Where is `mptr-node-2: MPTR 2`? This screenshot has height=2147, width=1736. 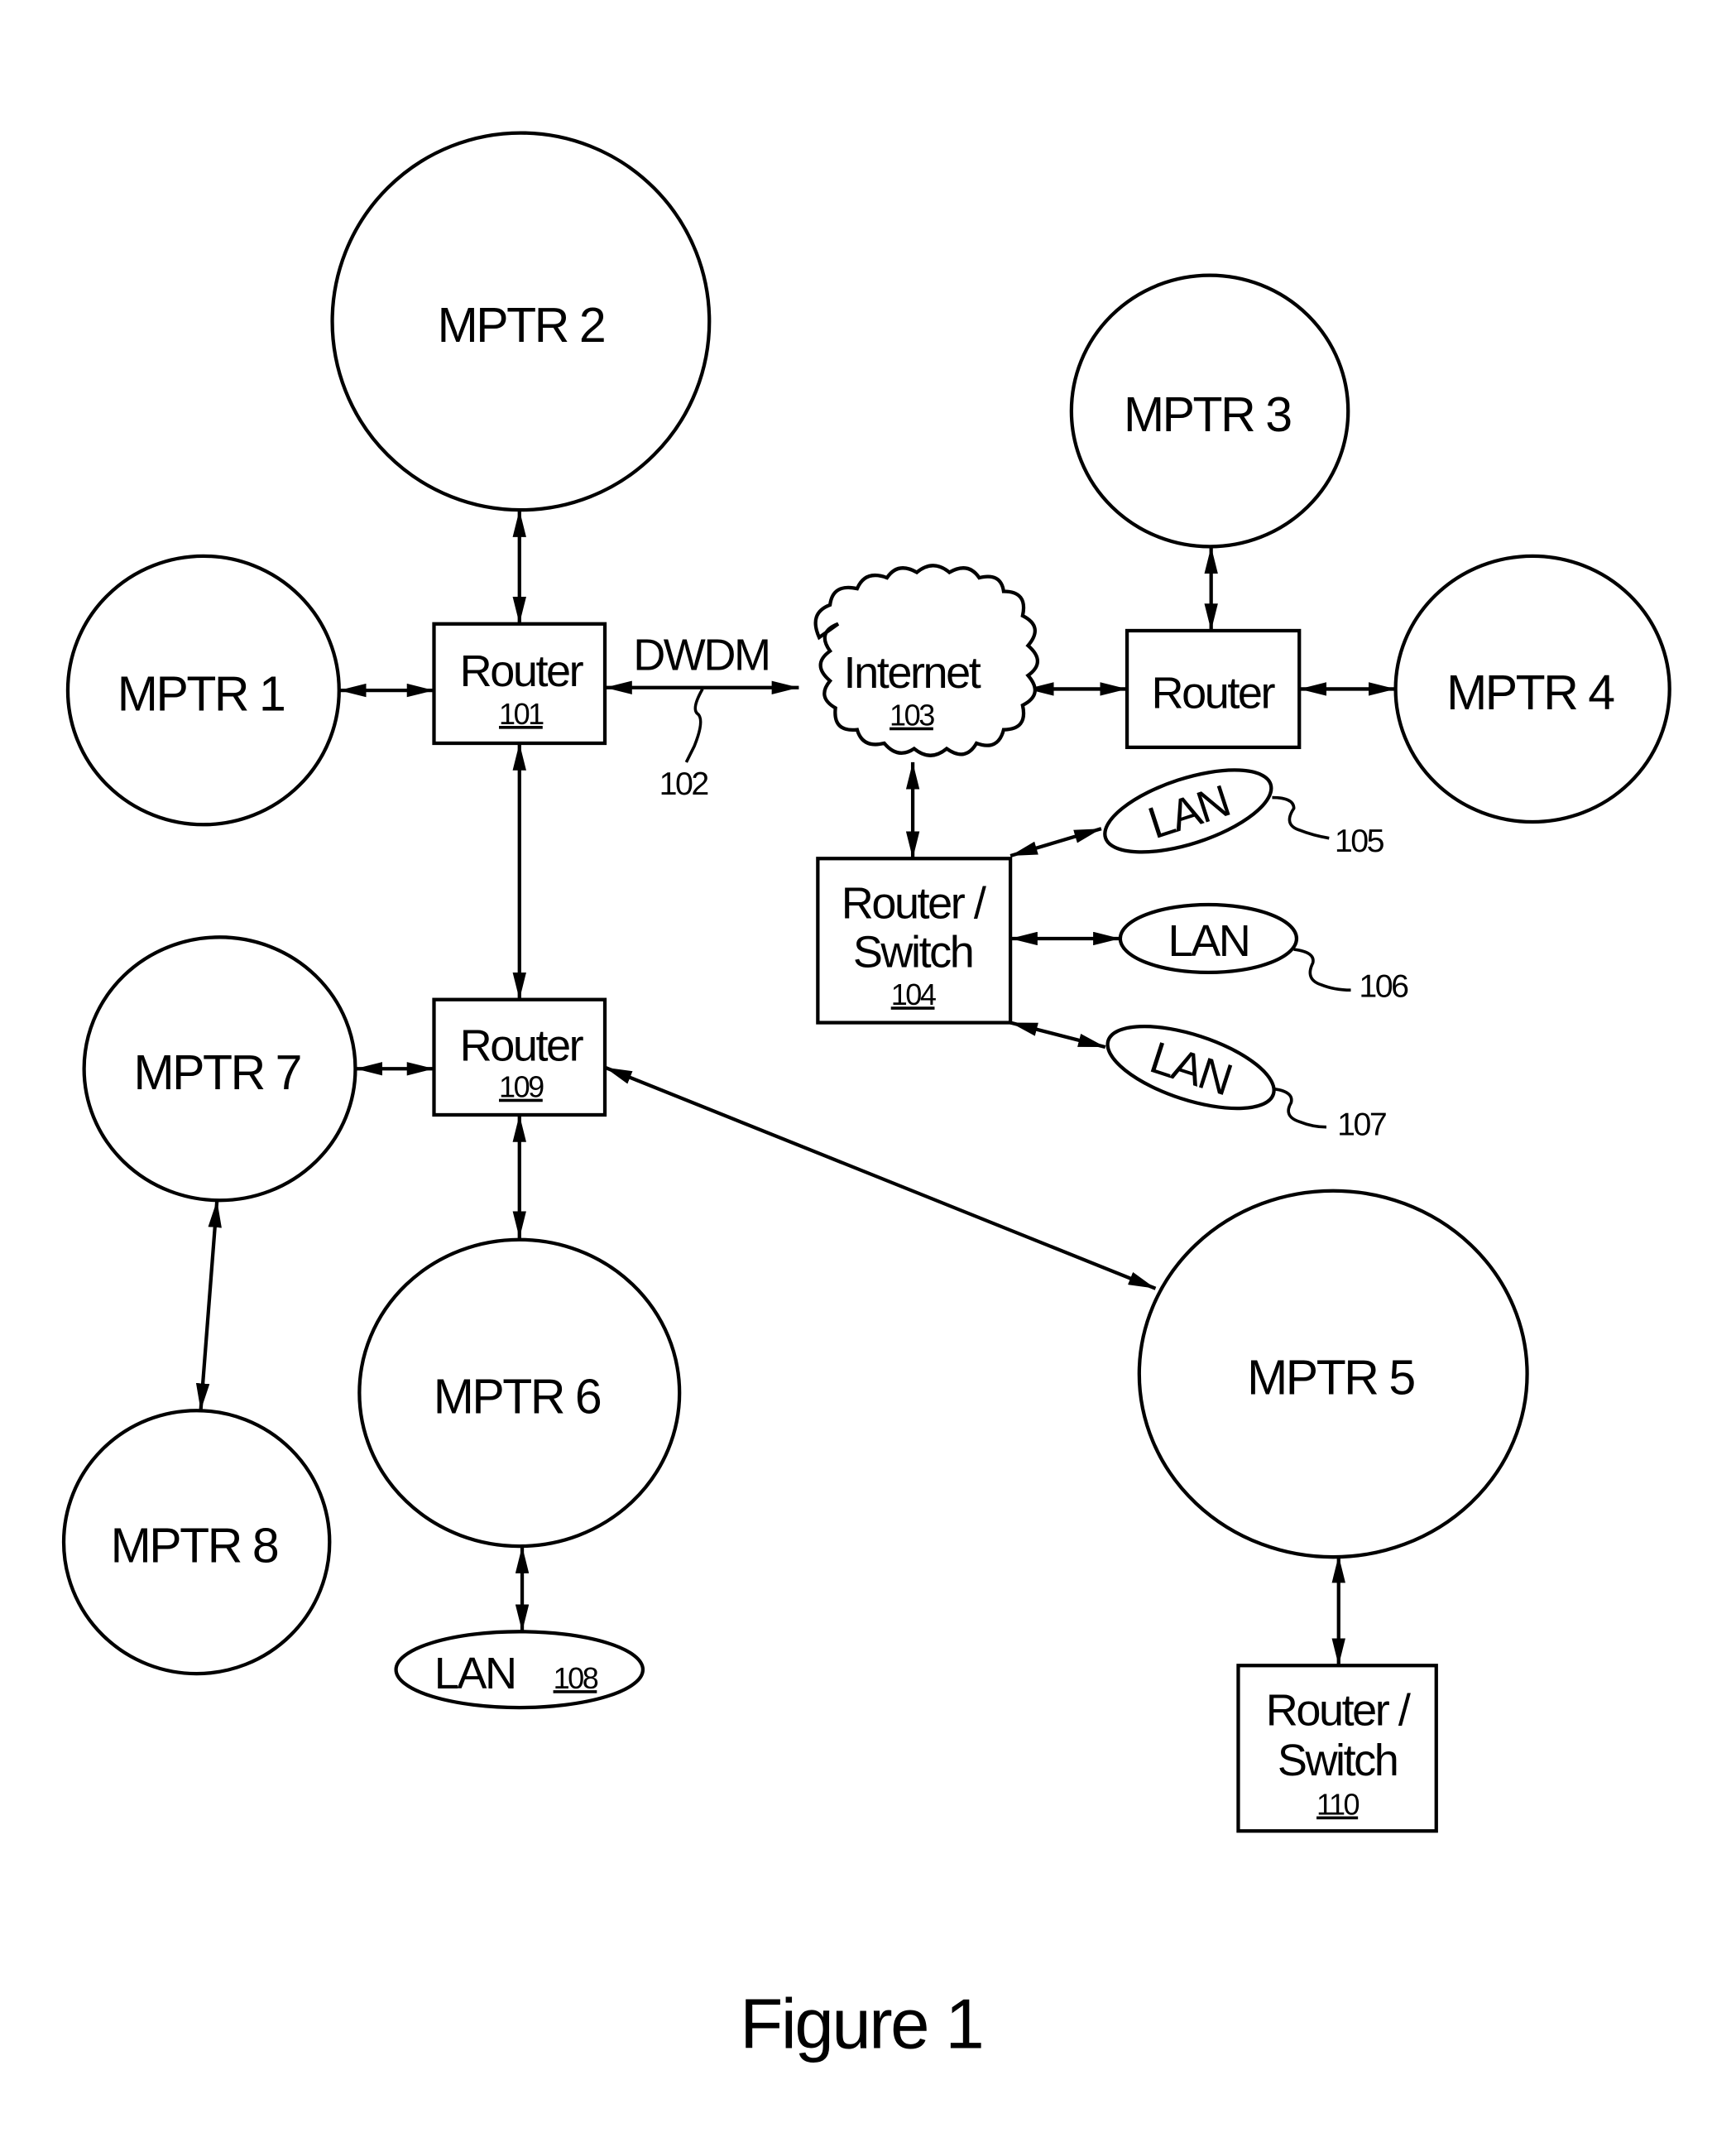 mptr-node-2: MPTR 2 is located at coordinates (521, 321).